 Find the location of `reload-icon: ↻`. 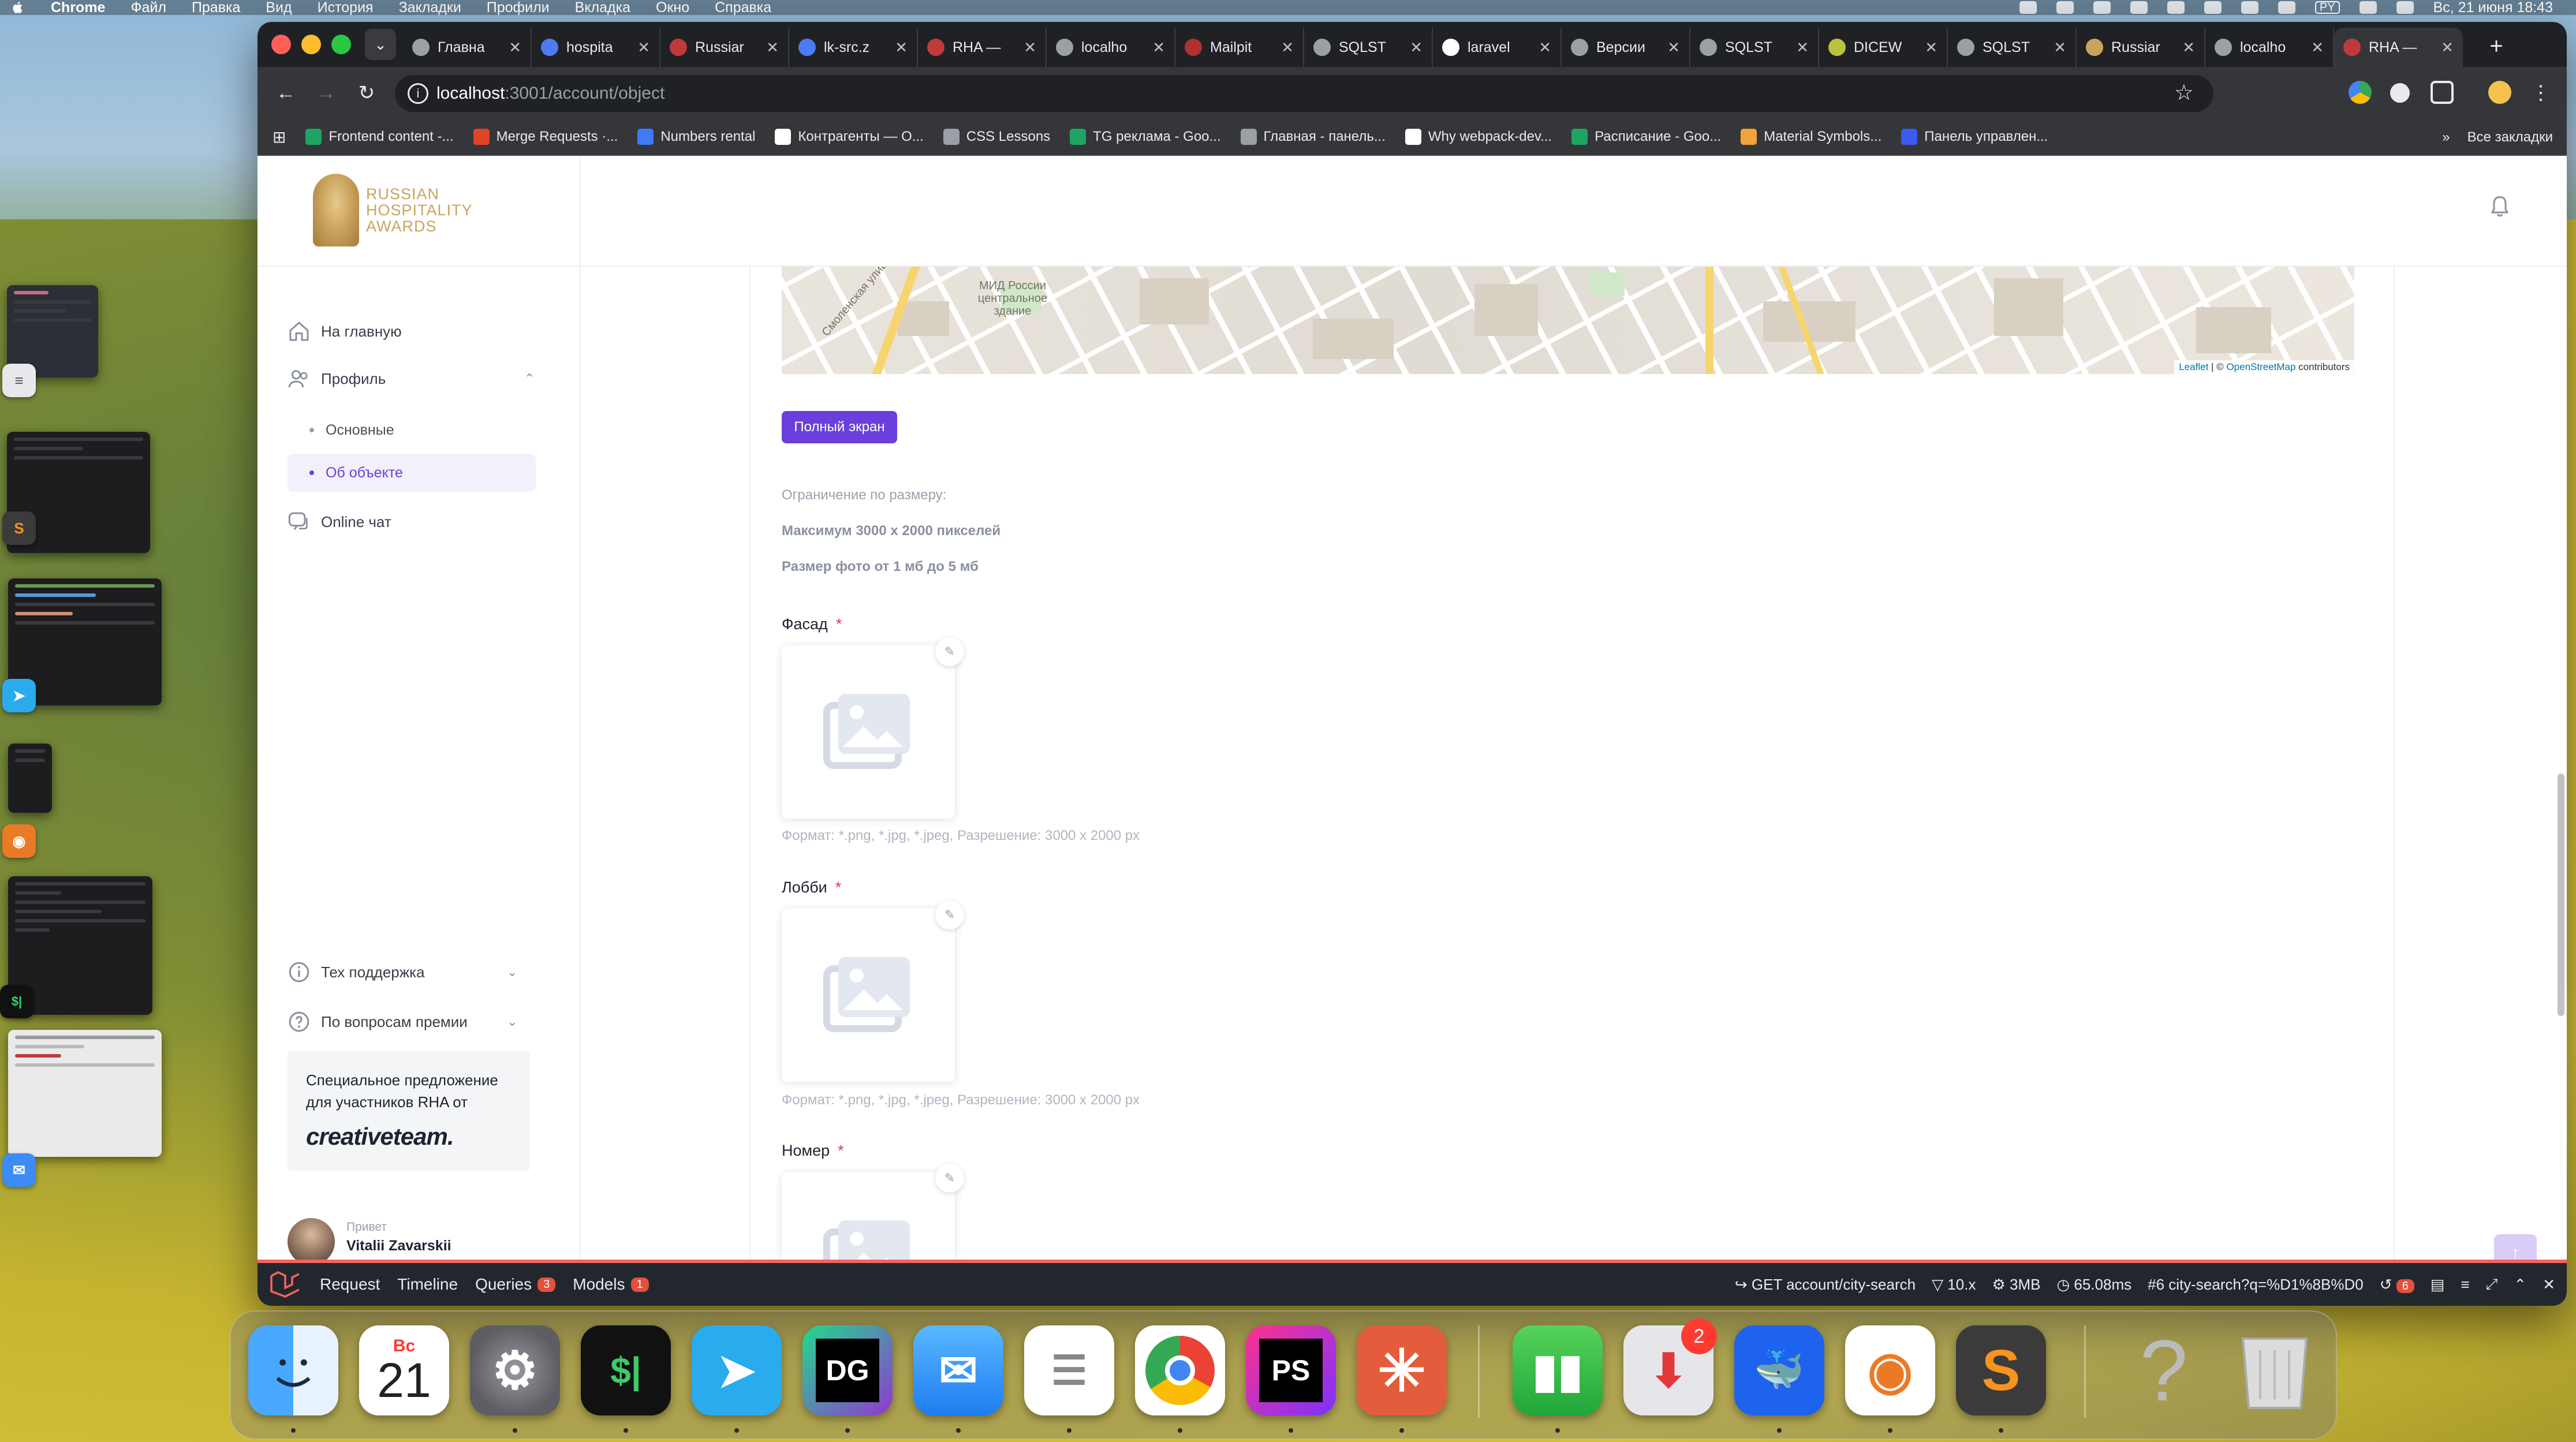

reload-icon: ↻ is located at coordinates (366, 93).